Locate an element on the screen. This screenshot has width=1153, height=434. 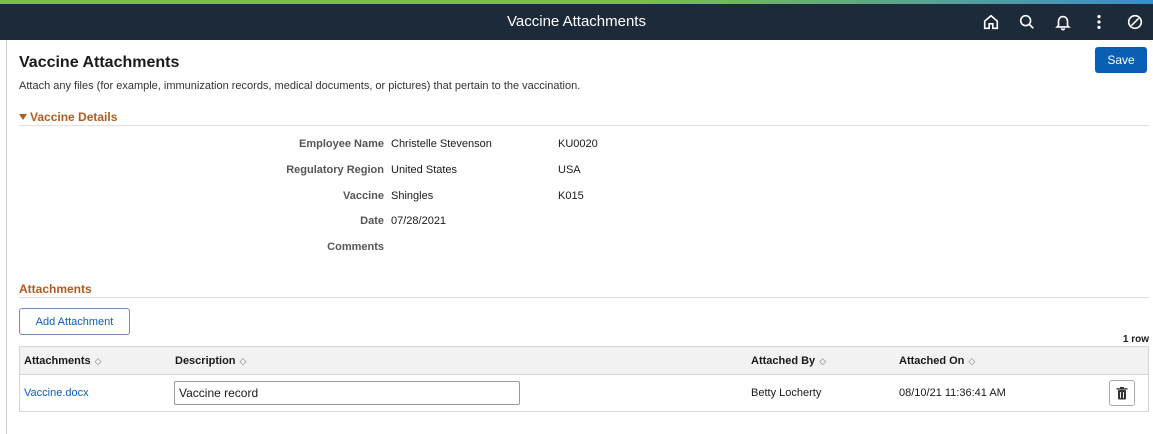
comments-label: Comments is located at coordinates (355, 247).